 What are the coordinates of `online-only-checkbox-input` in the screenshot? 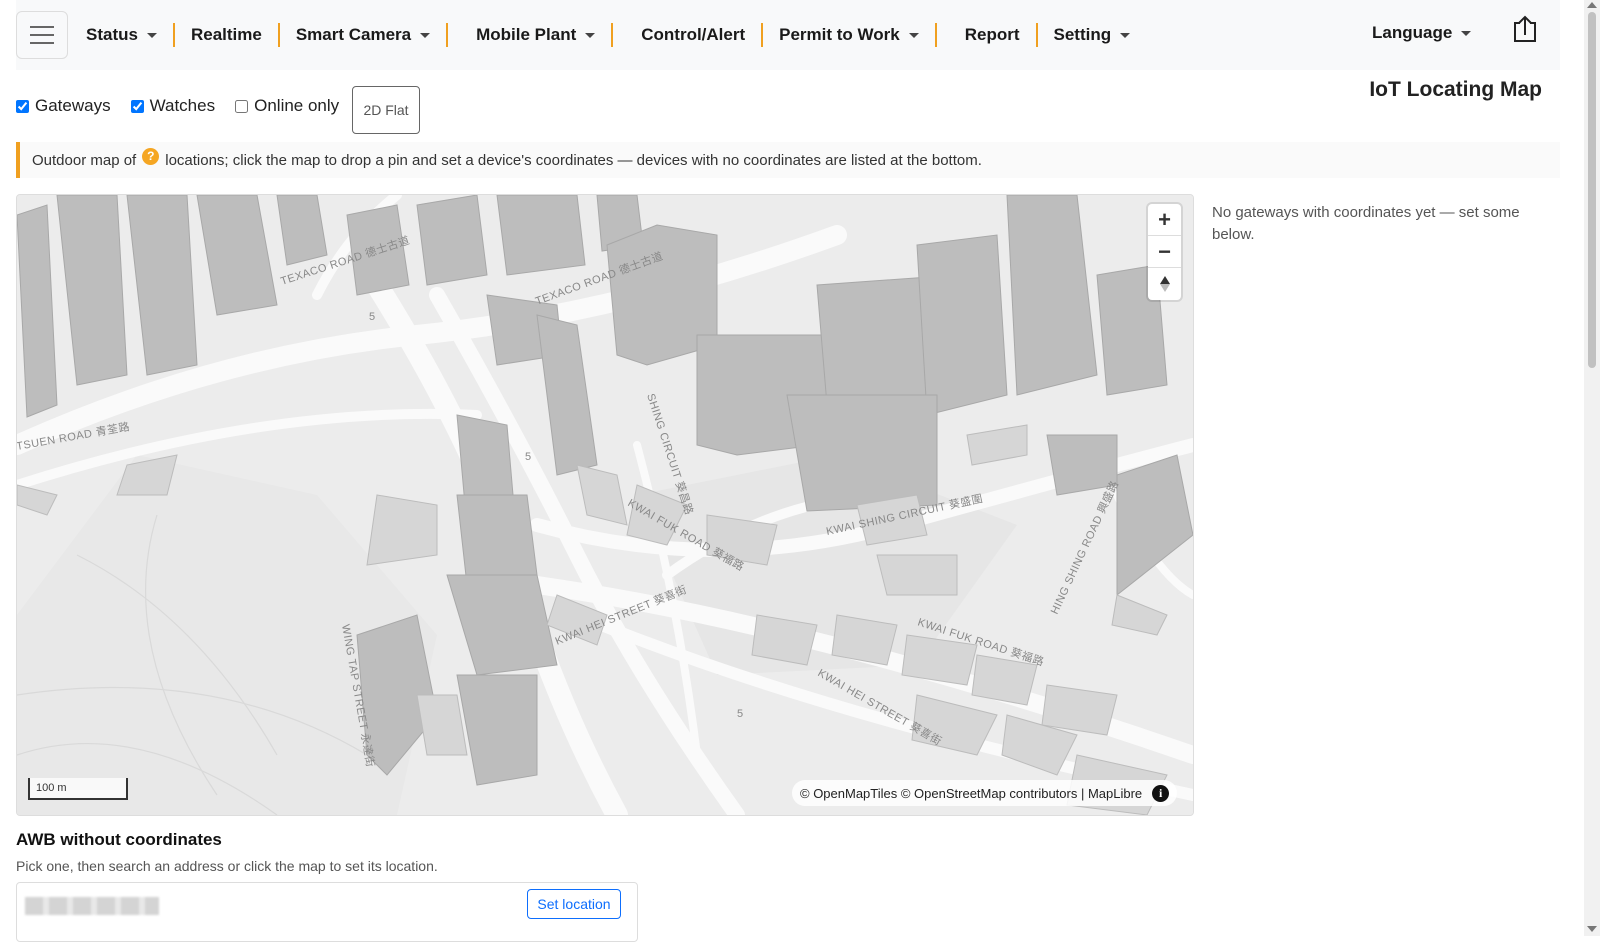 It's located at (242, 106).